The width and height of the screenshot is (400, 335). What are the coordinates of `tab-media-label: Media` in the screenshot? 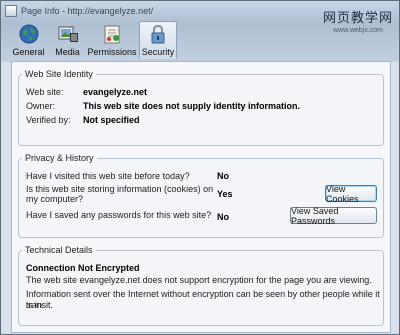 It's located at (67, 52).